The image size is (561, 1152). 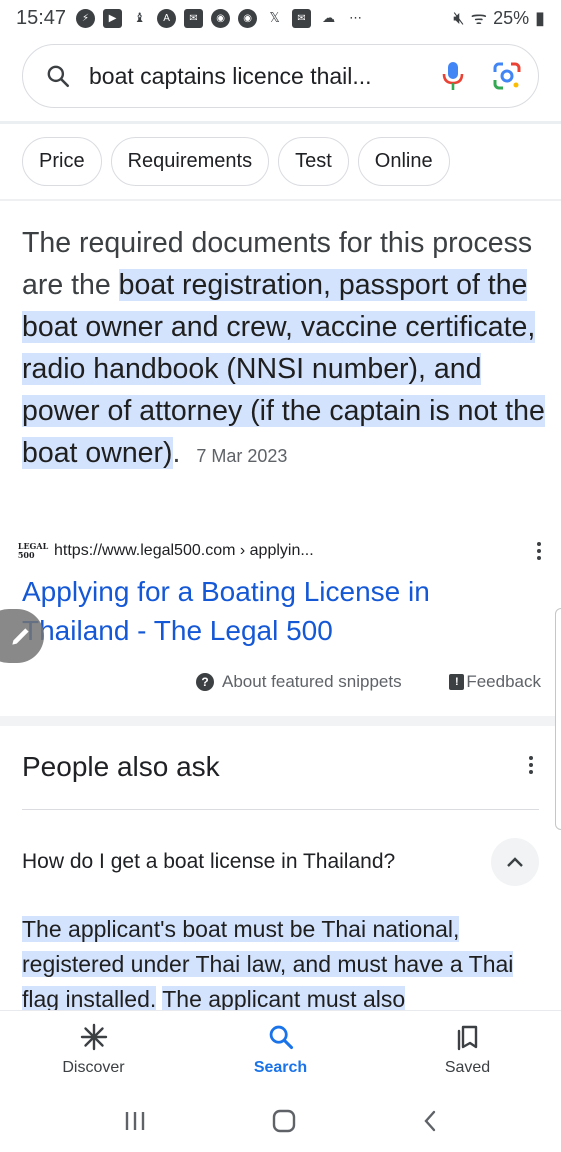 I want to click on chip-requirements: Requirements, so click(x=190, y=161).